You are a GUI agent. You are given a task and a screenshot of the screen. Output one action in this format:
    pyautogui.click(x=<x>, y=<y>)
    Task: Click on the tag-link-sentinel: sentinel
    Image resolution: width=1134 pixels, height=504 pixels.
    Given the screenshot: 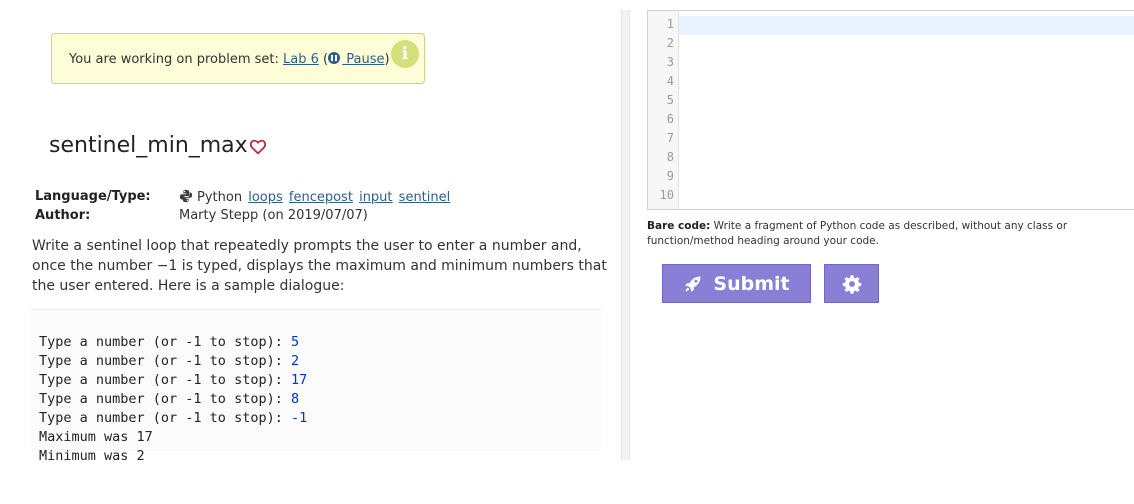 What is the action you would take?
    pyautogui.click(x=425, y=197)
    